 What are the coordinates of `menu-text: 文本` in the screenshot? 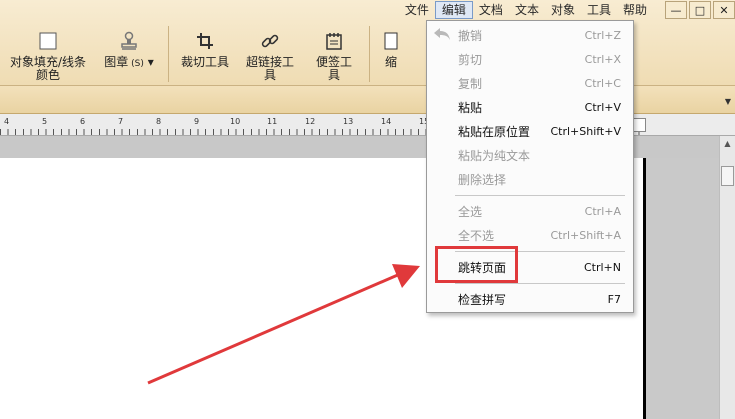 It's located at (527, 10).